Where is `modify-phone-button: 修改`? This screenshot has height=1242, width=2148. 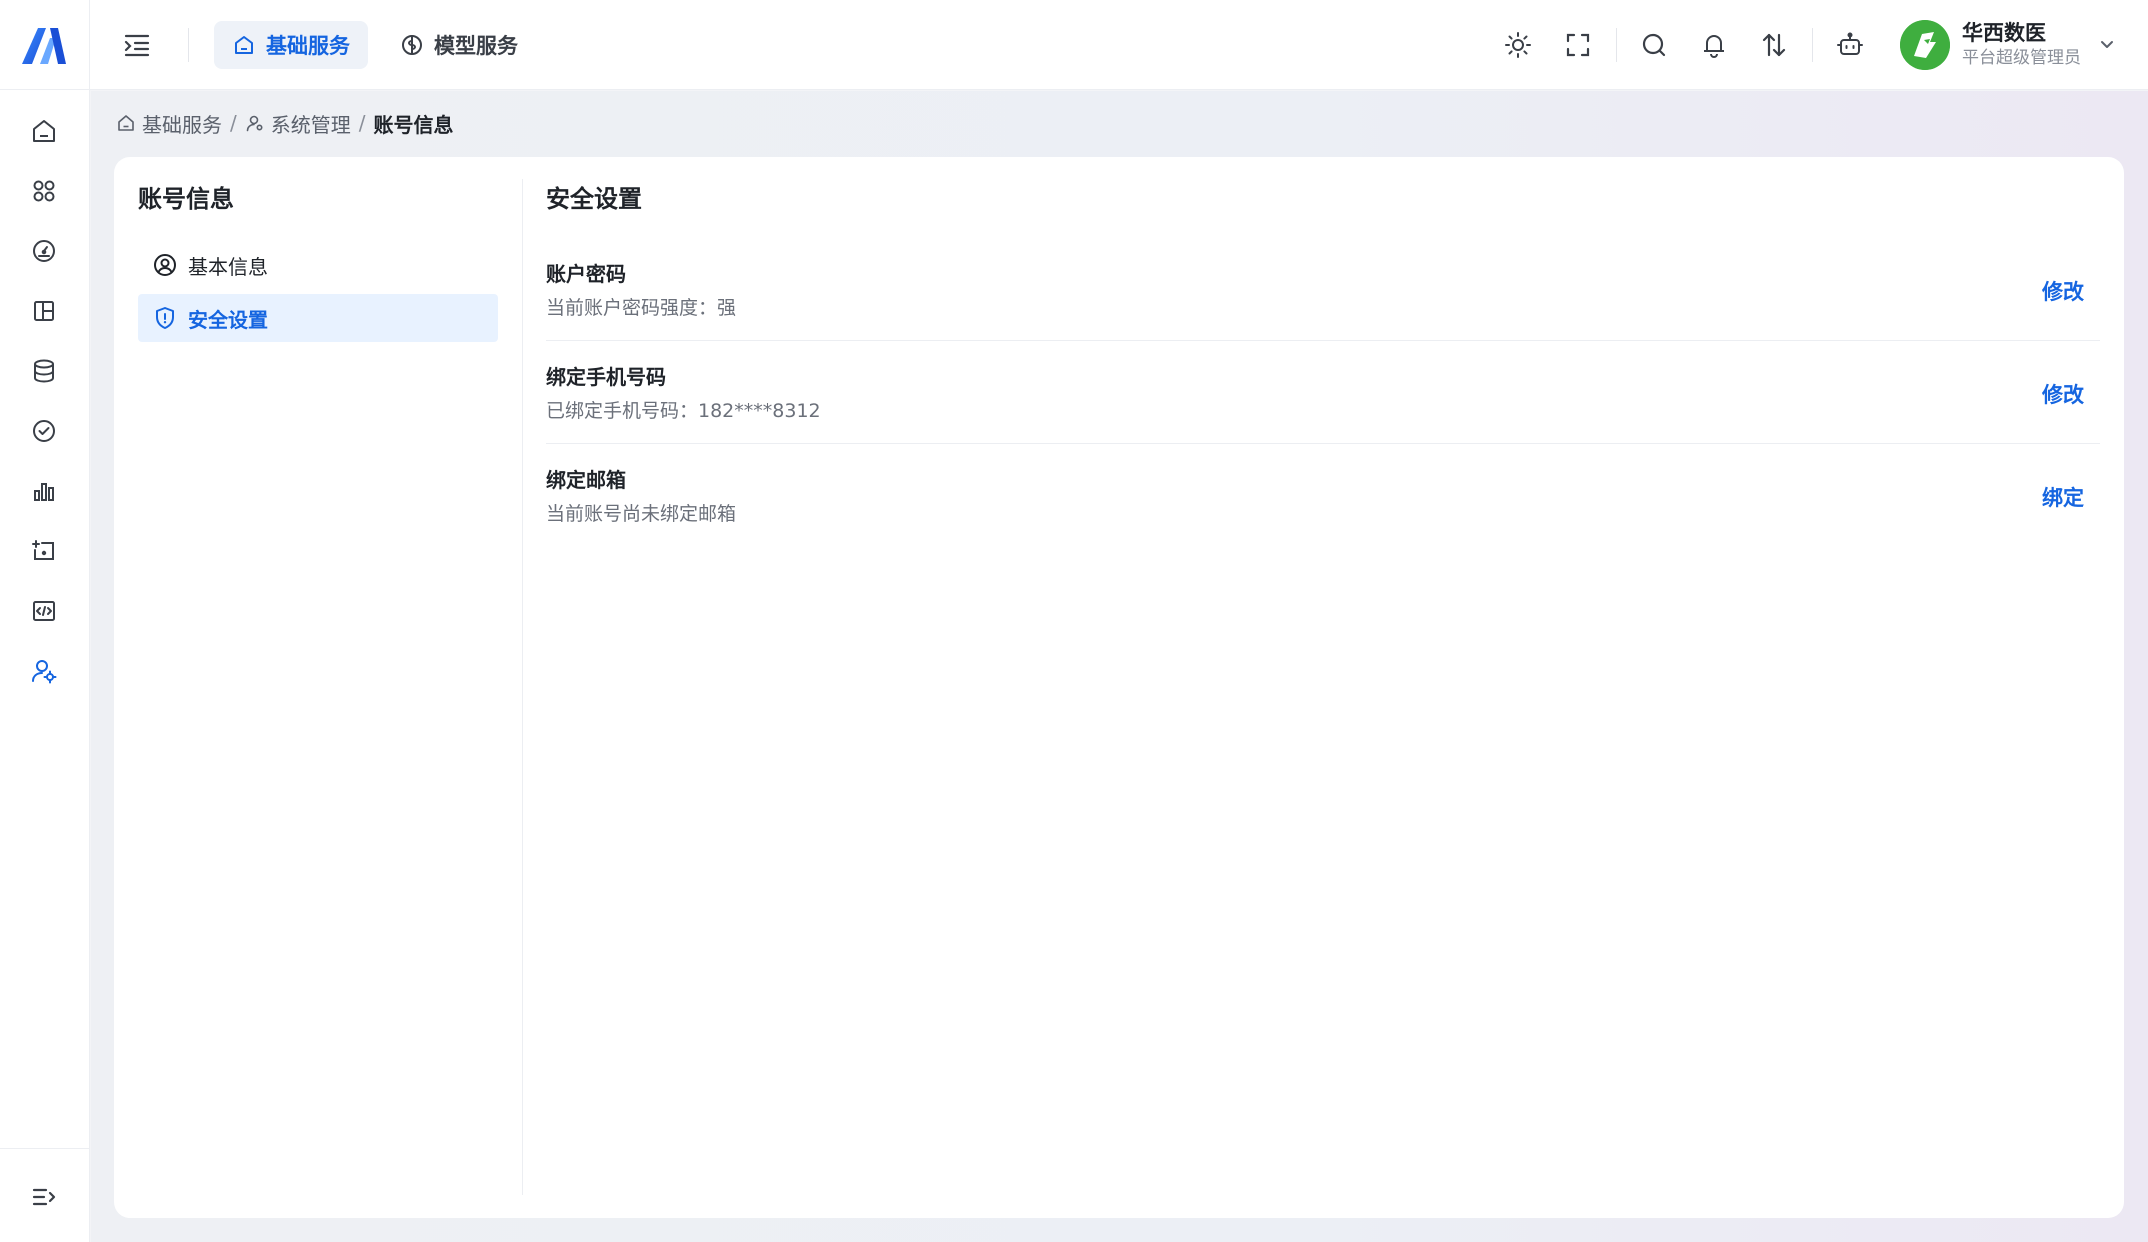 modify-phone-button: 修改 is located at coordinates (2063, 394).